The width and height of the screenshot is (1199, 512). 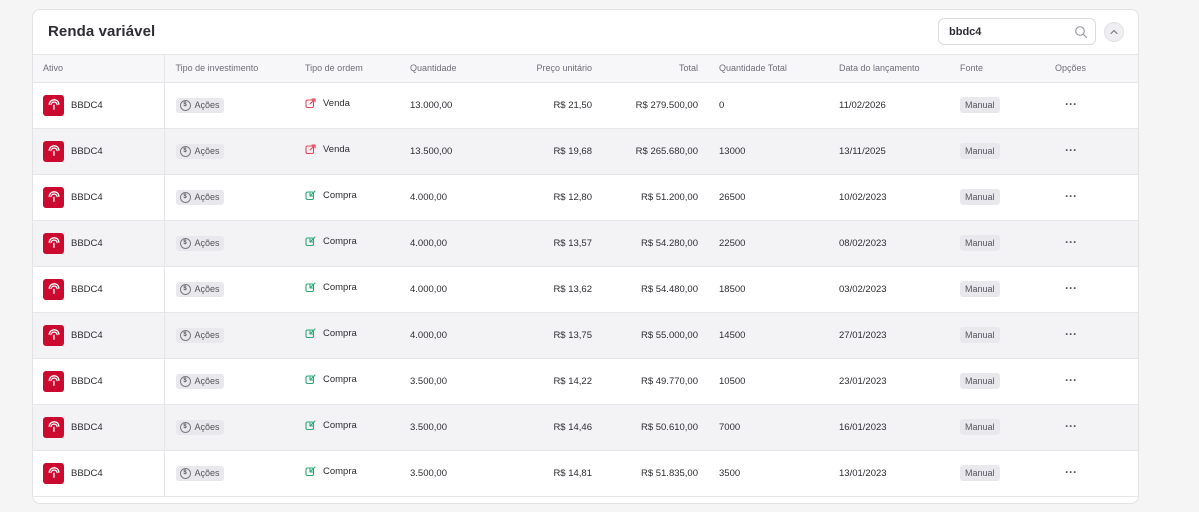 What do you see at coordinates (732, 151) in the screenshot?
I see `quantidade-total-cell: 13000` at bounding box center [732, 151].